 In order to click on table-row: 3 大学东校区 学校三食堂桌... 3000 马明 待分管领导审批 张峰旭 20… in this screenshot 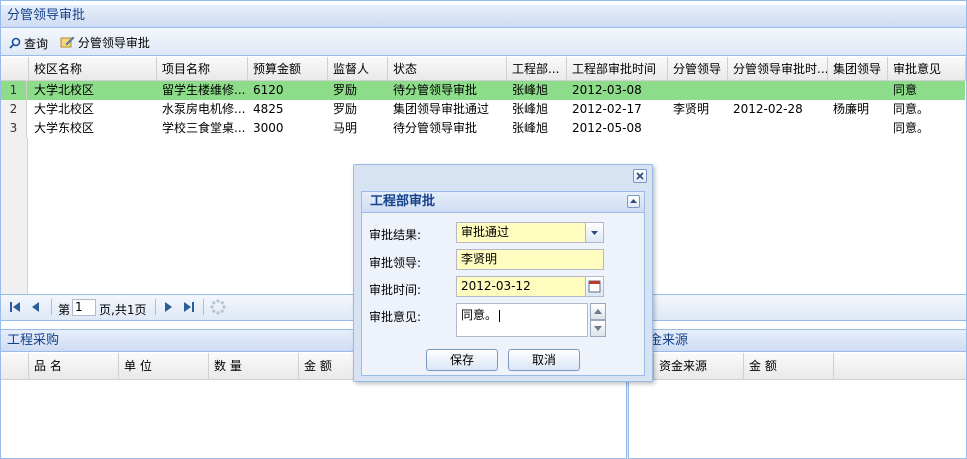, I will do `click(483, 128)`.